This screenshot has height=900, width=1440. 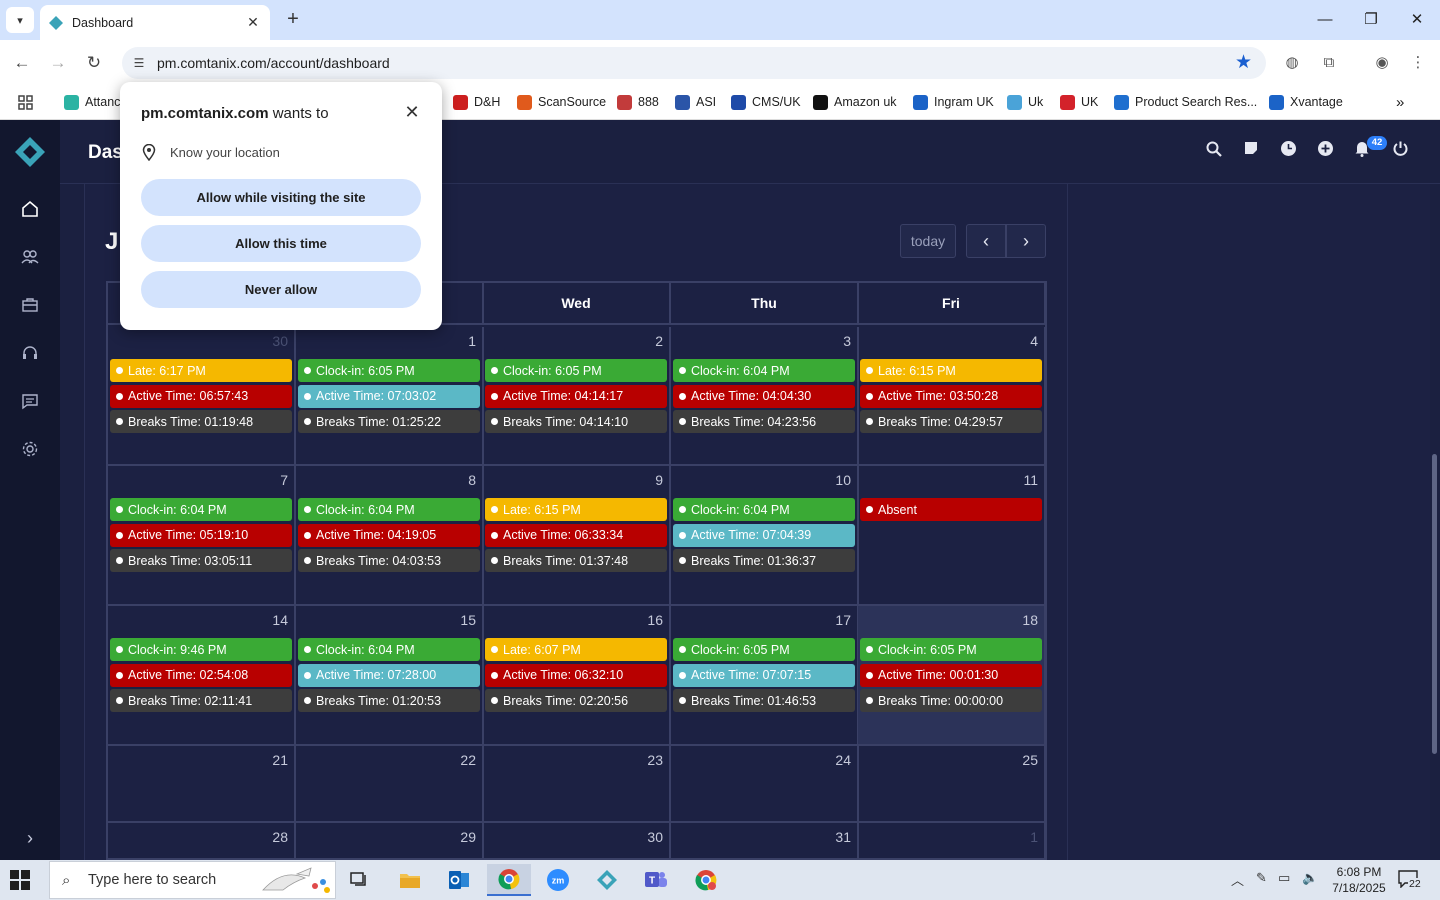 I want to click on extensions-icon: ⧉, so click(x=1329, y=63).